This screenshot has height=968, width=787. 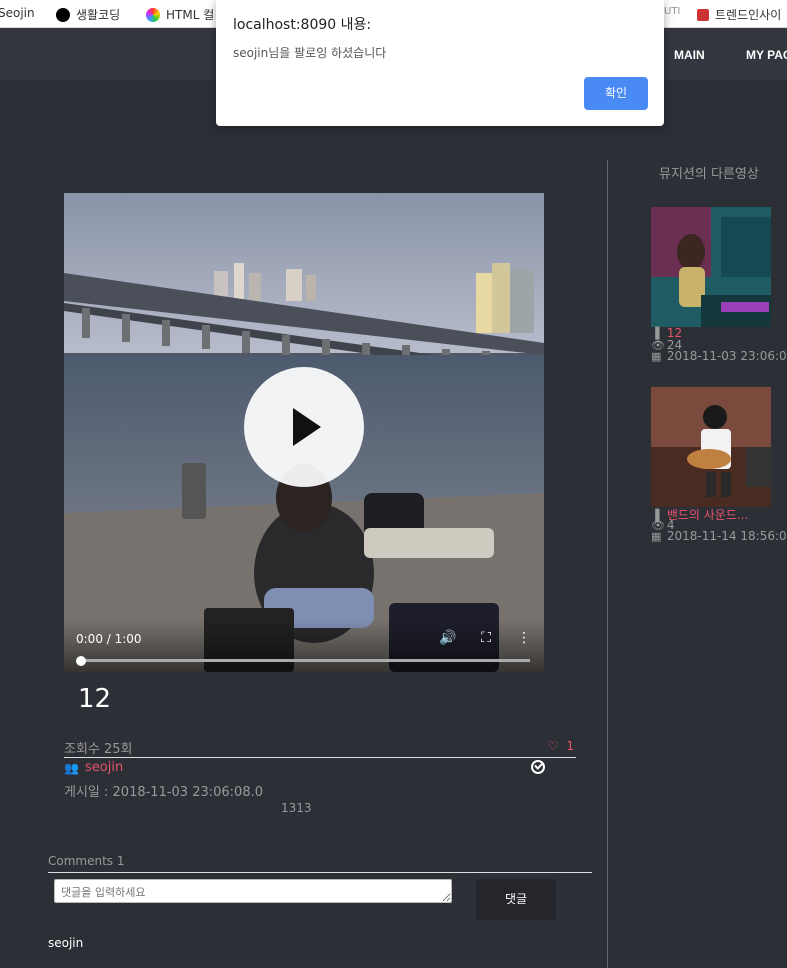 What do you see at coordinates (98, 749) in the screenshot?
I see `view-count: 조회수 25회` at bounding box center [98, 749].